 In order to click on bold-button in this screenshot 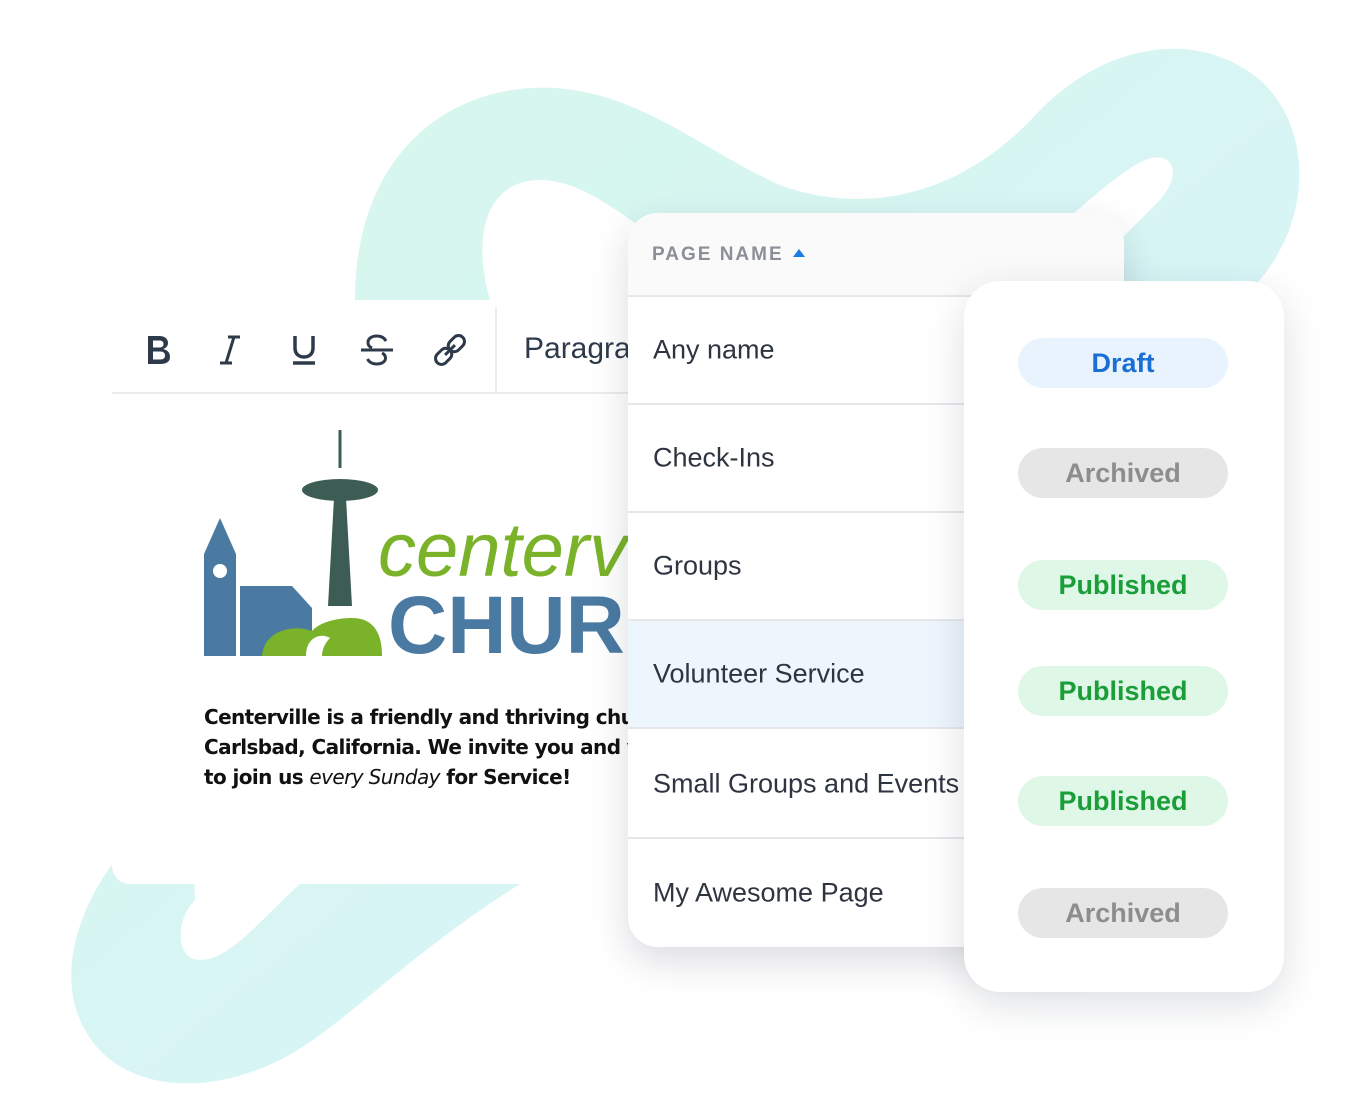, I will do `click(158, 350)`.